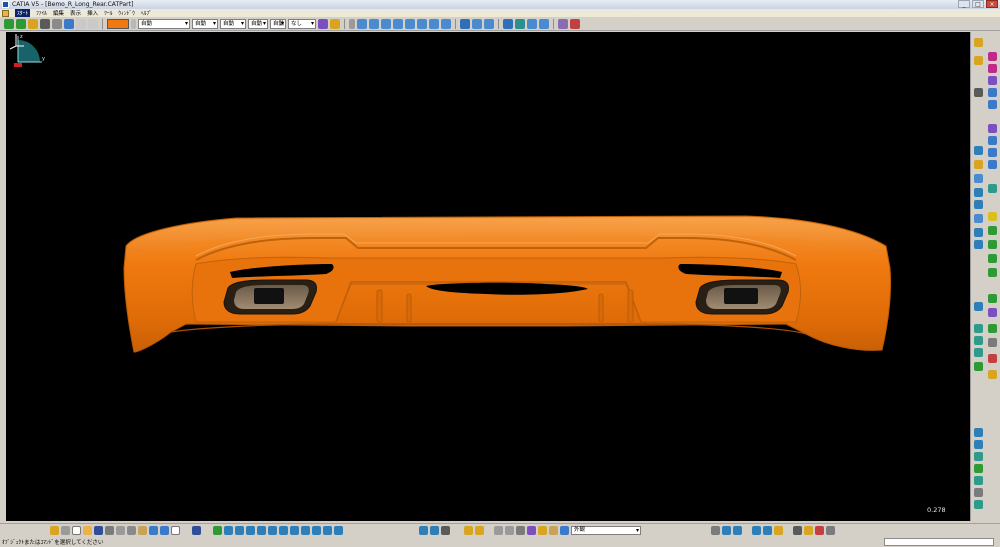 The image size is (1000, 547). What do you see at coordinates (992, 374) in the screenshot?
I see `update-icon` at bounding box center [992, 374].